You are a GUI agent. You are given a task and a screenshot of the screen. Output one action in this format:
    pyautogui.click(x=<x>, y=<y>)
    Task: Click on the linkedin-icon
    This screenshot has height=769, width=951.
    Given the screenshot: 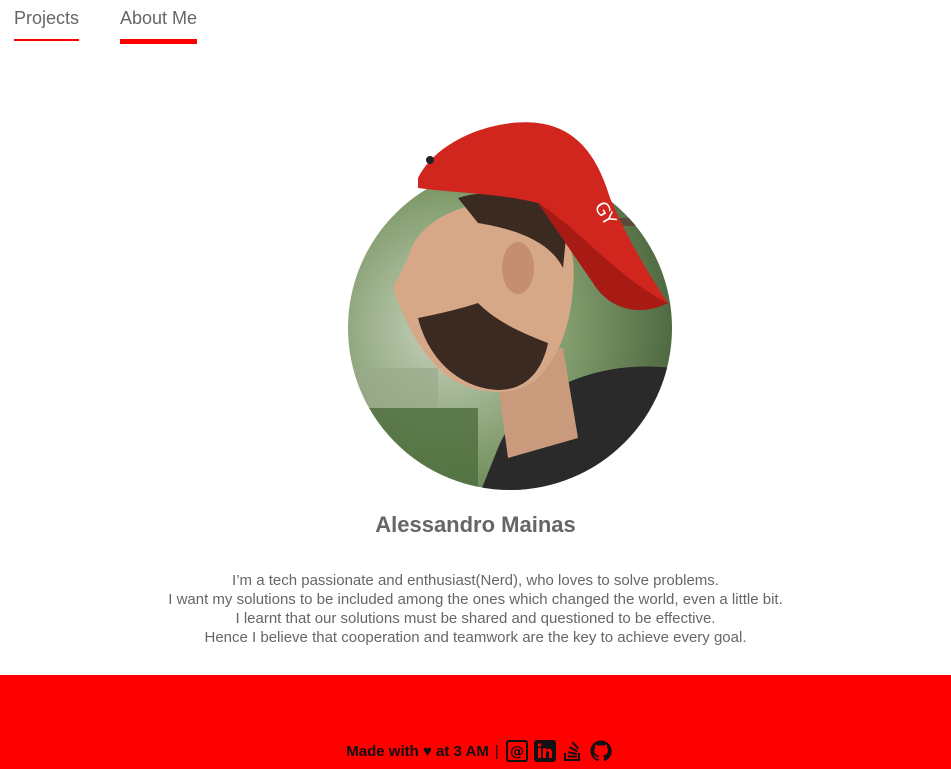 What is the action you would take?
    pyautogui.click(x=545, y=751)
    